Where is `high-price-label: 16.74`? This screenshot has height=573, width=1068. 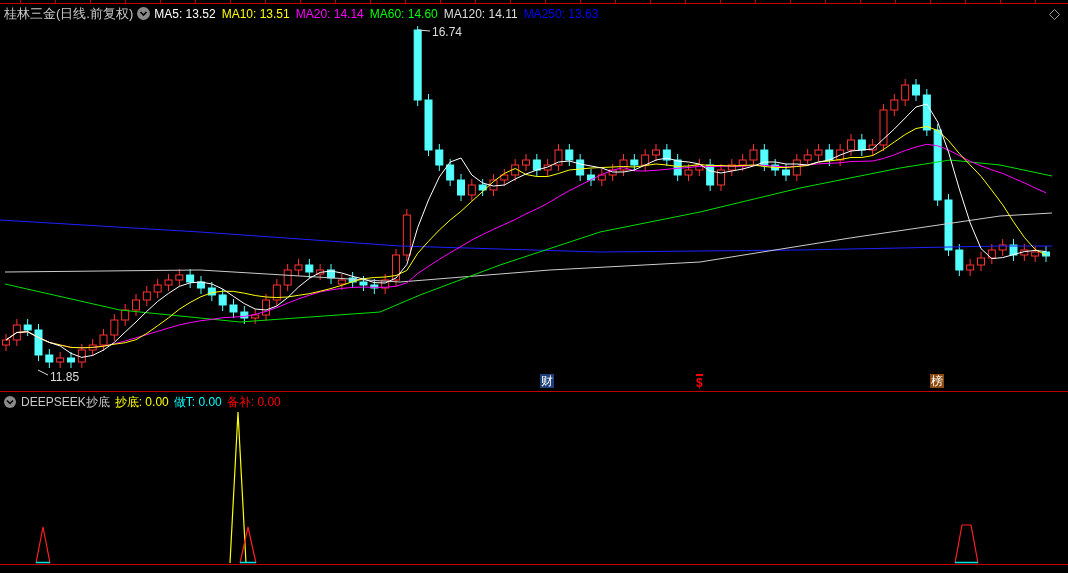
high-price-label: 16.74 is located at coordinates (447, 32).